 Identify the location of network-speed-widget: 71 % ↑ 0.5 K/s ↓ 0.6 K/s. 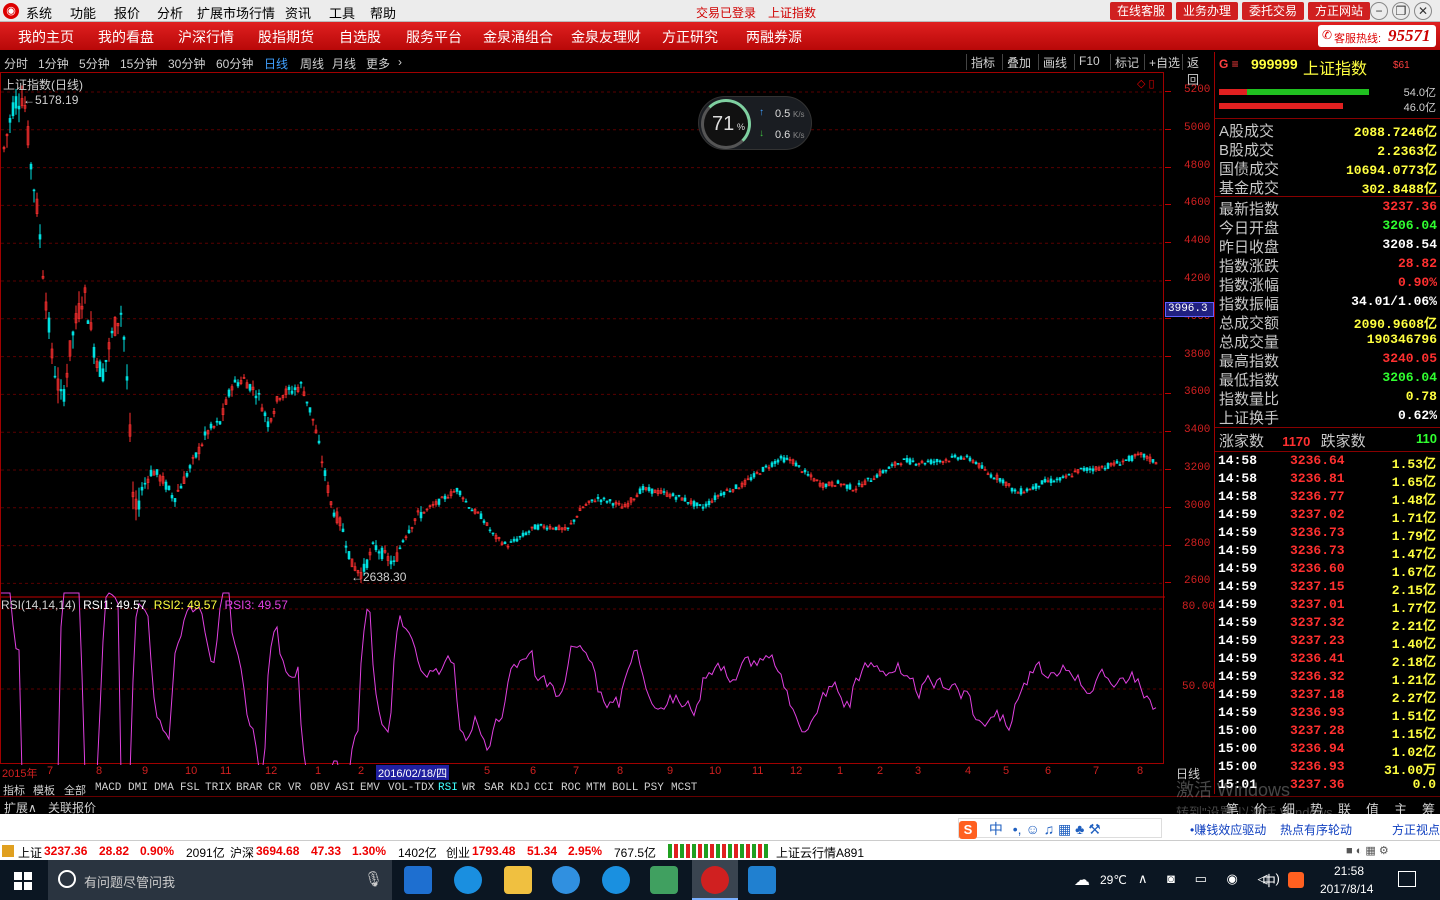
(755, 123).